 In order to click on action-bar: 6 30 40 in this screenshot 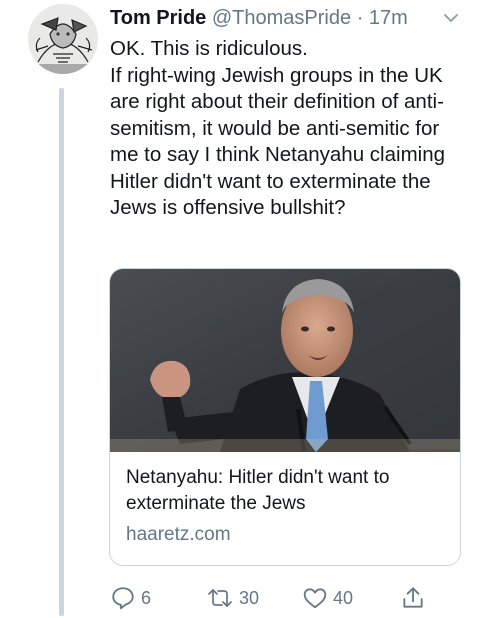, I will do `click(275, 598)`.